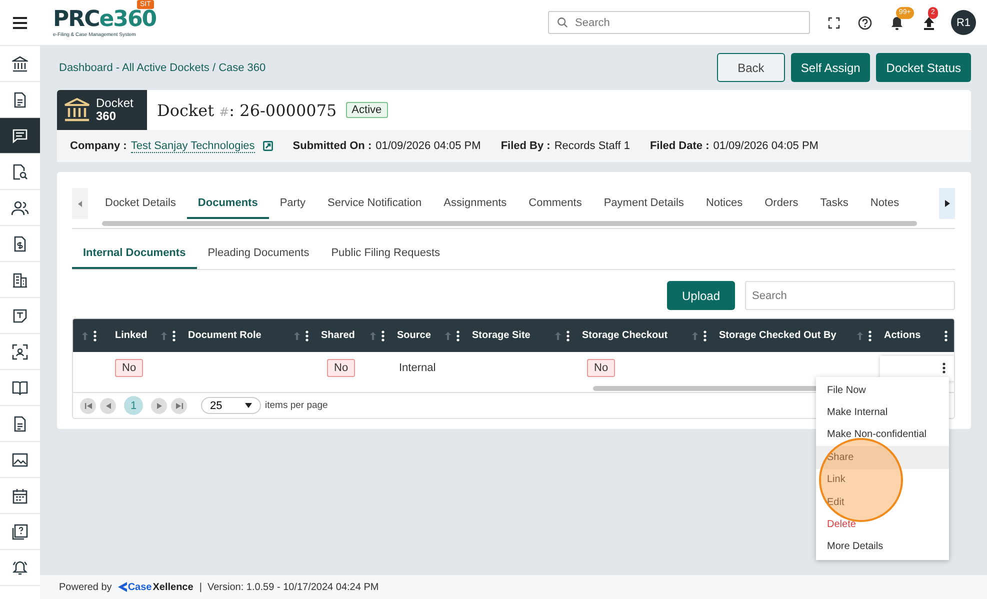  I want to click on kebab-icon, so click(944, 368).